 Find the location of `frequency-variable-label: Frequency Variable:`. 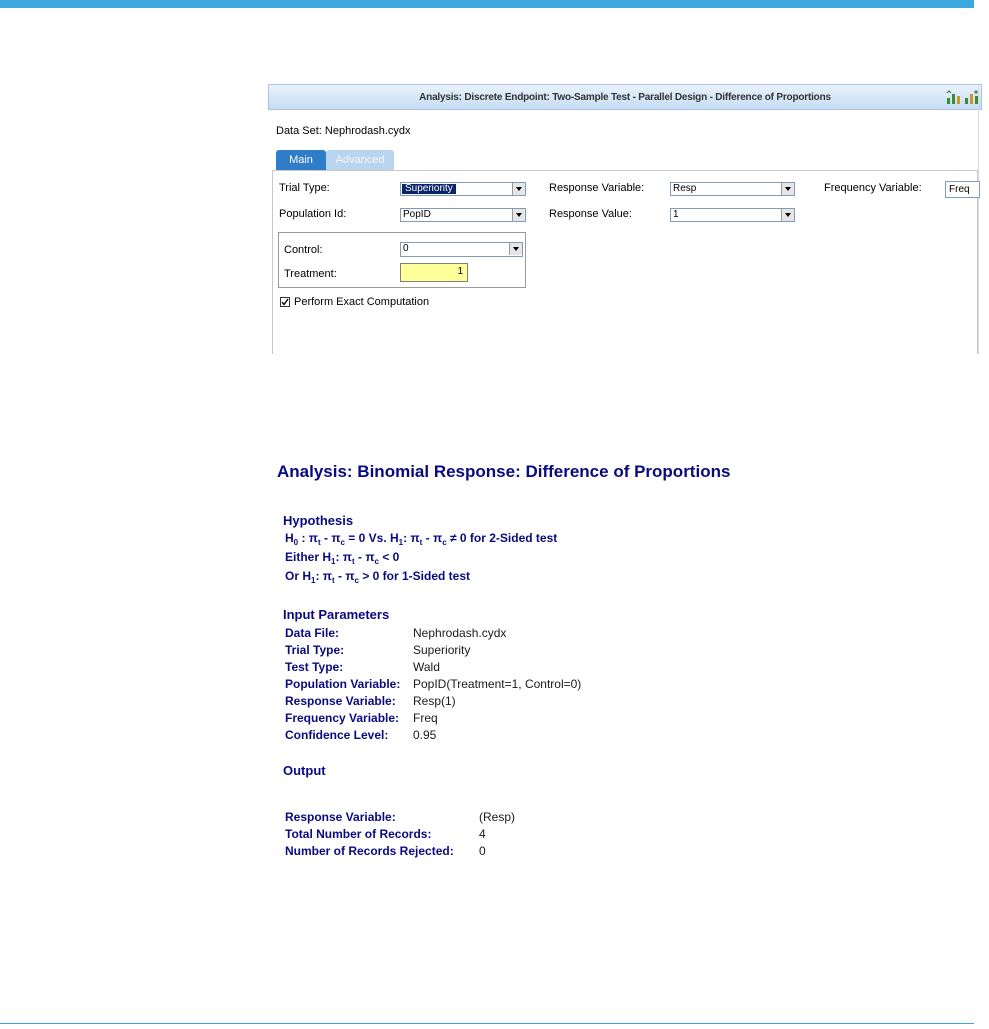

frequency-variable-label: Frequency Variable: is located at coordinates (873, 188).